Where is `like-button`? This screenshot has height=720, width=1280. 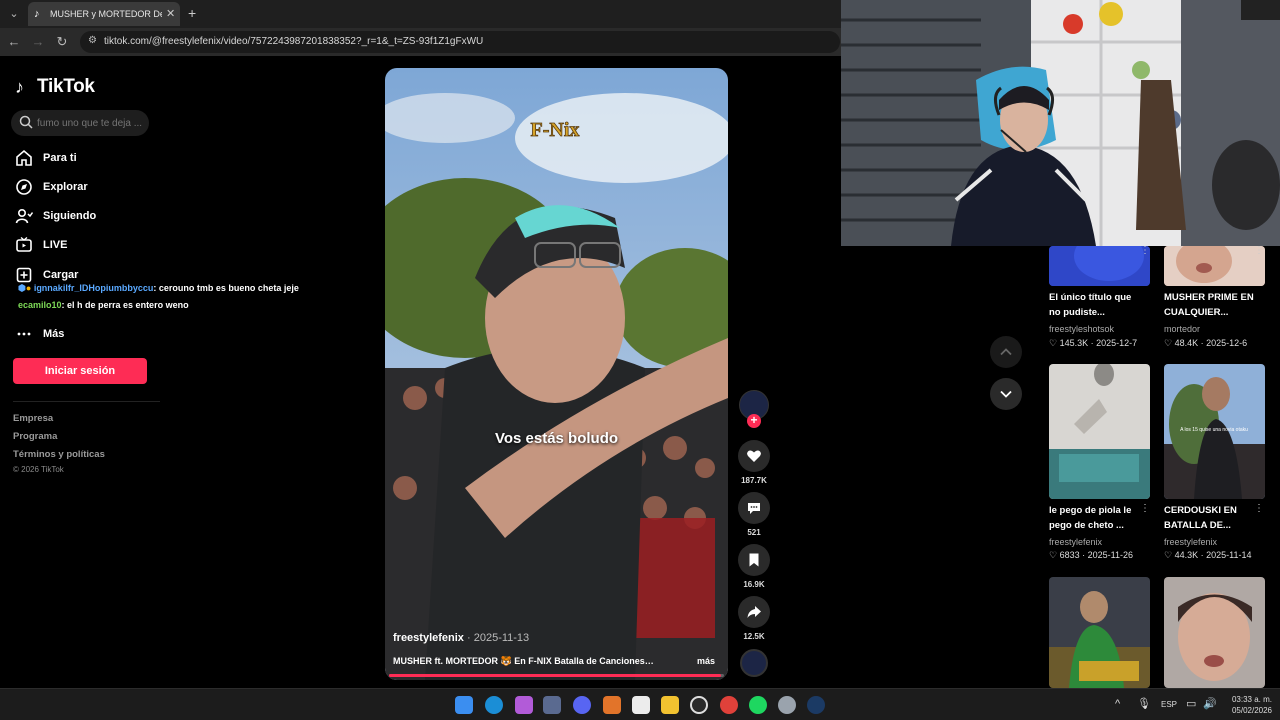 like-button is located at coordinates (754, 456).